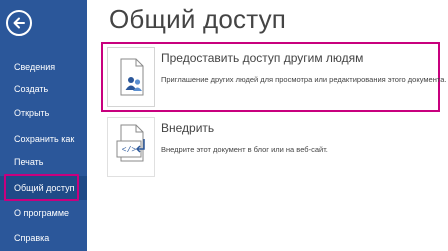 This screenshot has height=251, width=448. What do you see at coordinates (43, 113) in the screenshot?
I see `sidebar-item-open: Открыть` at bounding box center [43, 113].